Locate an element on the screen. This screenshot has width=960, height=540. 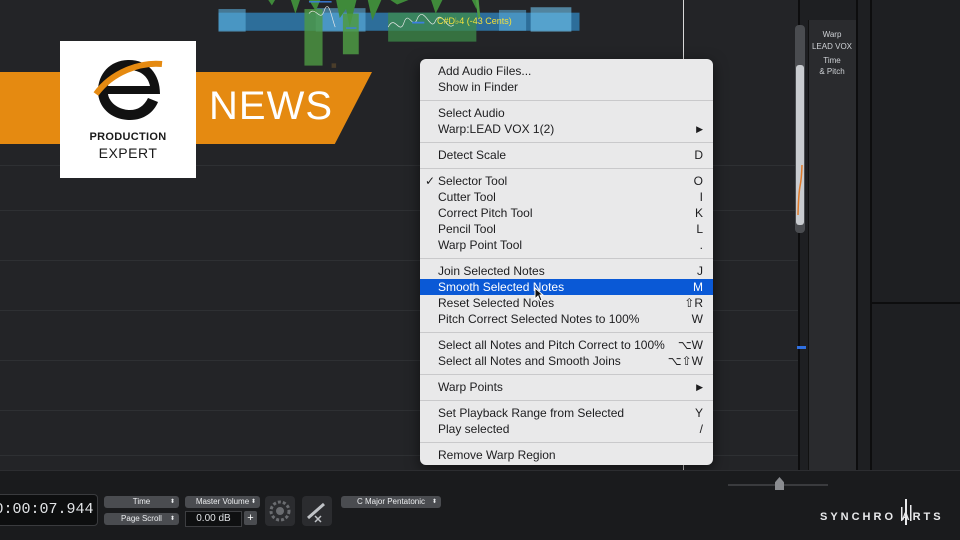
pointer-cursor-icon is located at coordinates (539, 294).